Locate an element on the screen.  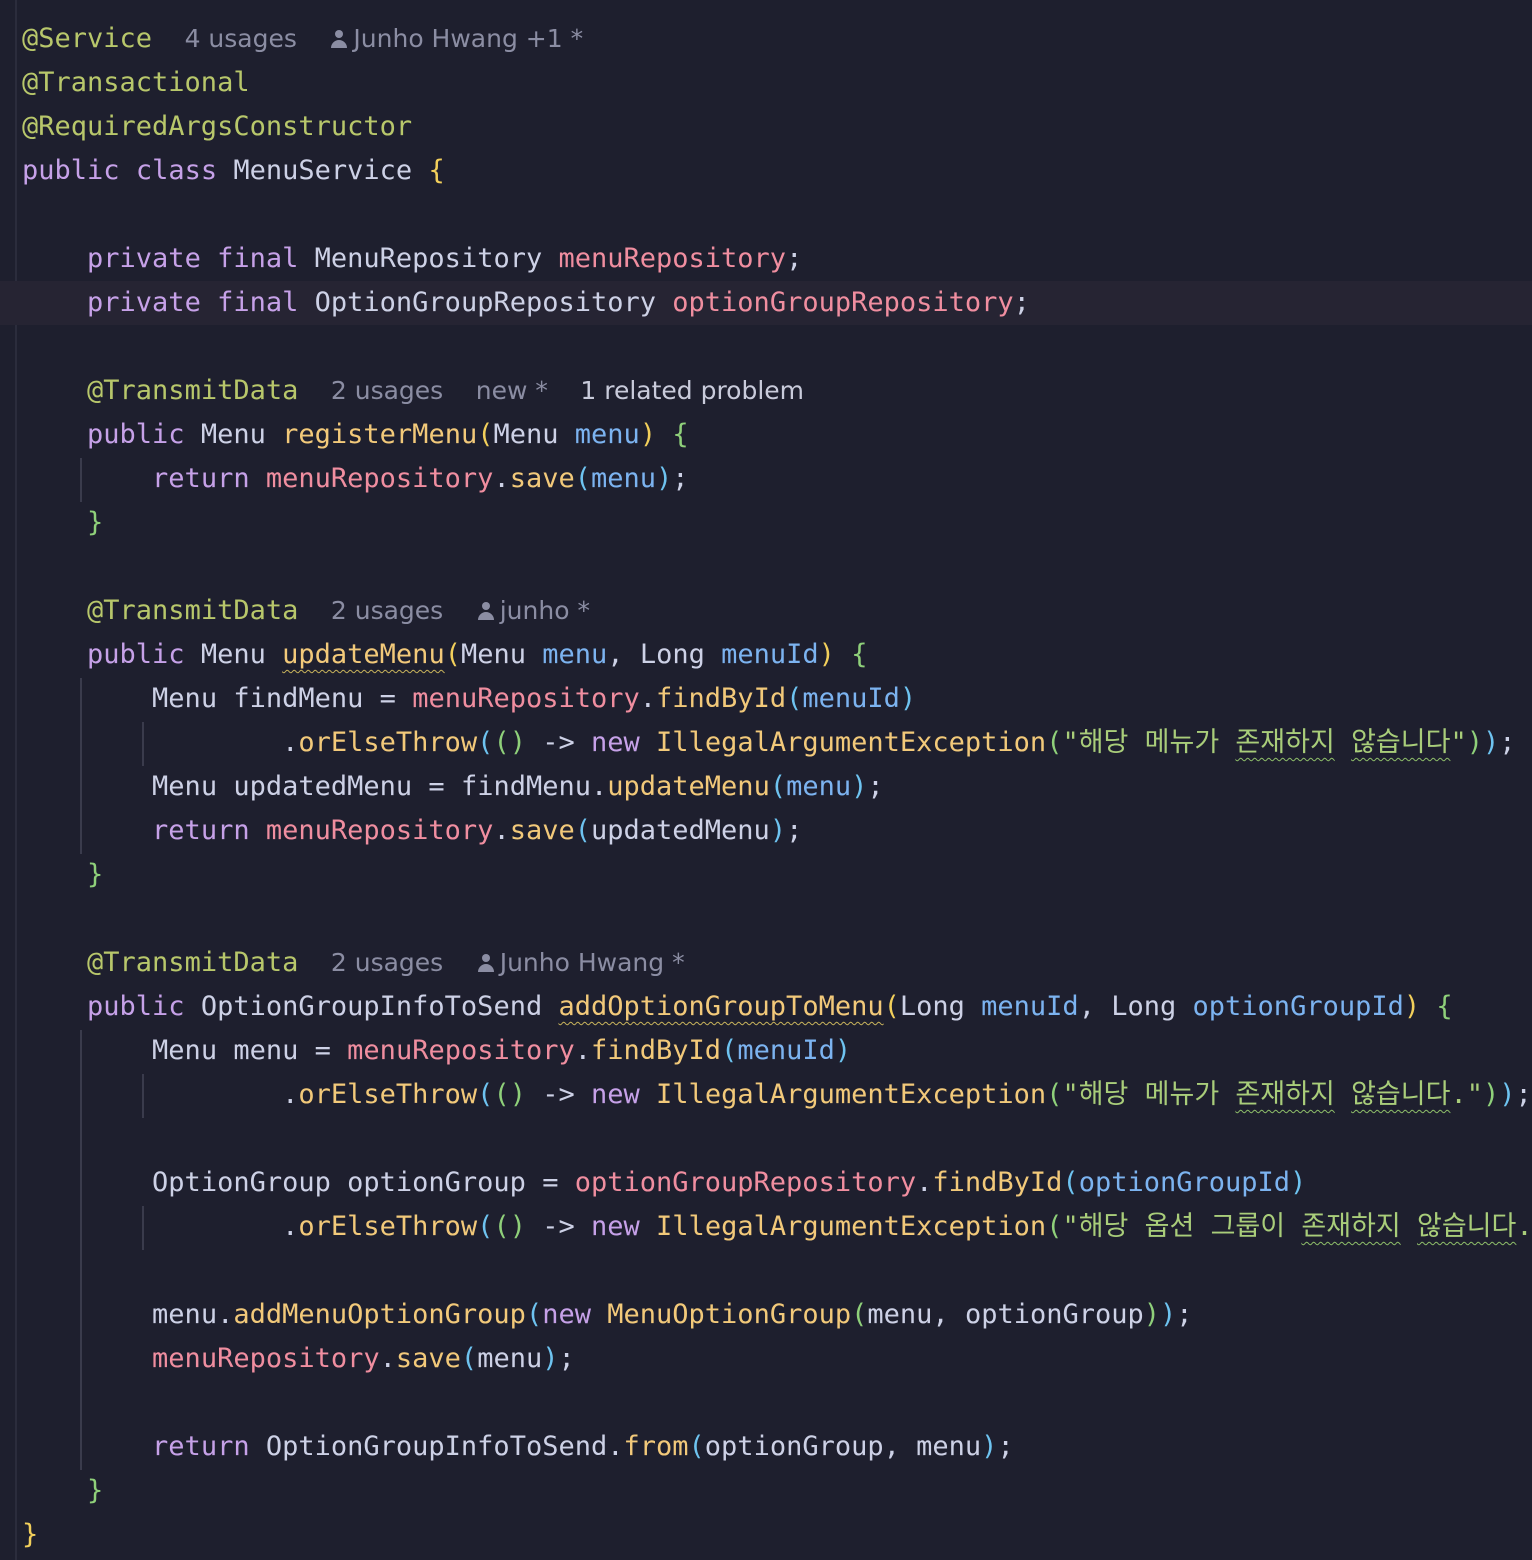
code-line: return menuRepository.save(updatedMenu); is located at coordinates (412, 831).